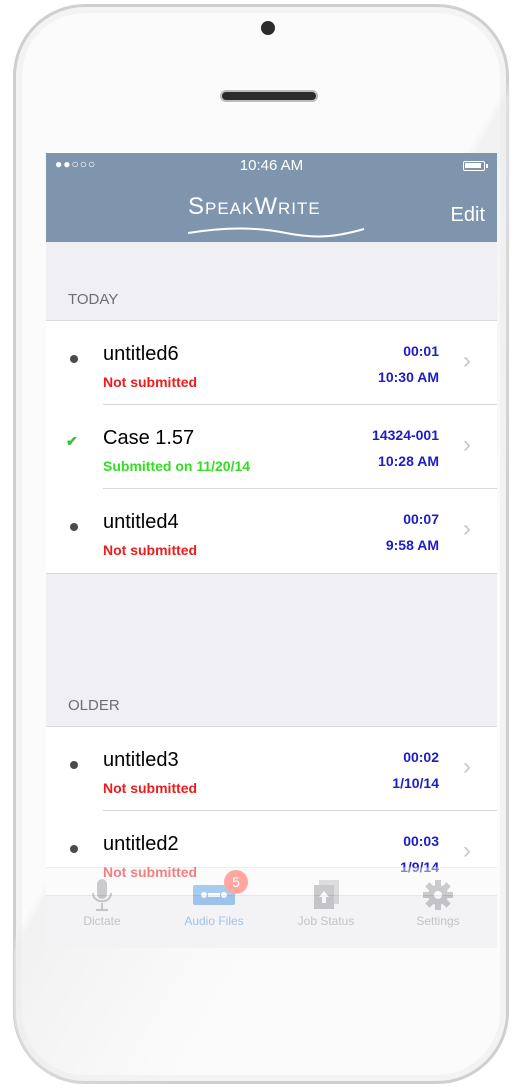 The height and width of the screenshot is (1089, 517). I want to click on tab-label: Dictate, so click(102, 921).